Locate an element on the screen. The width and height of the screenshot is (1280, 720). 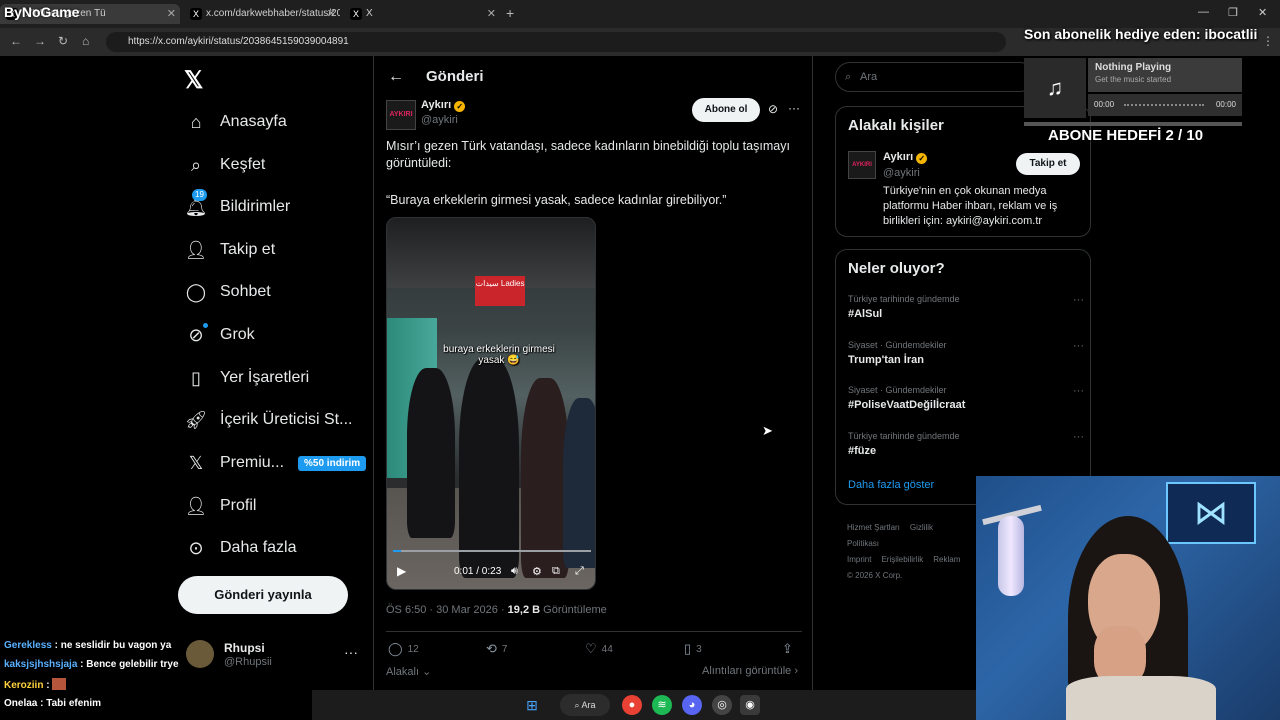
author-name-text: Aykırı is located at coordinates (436, 105).